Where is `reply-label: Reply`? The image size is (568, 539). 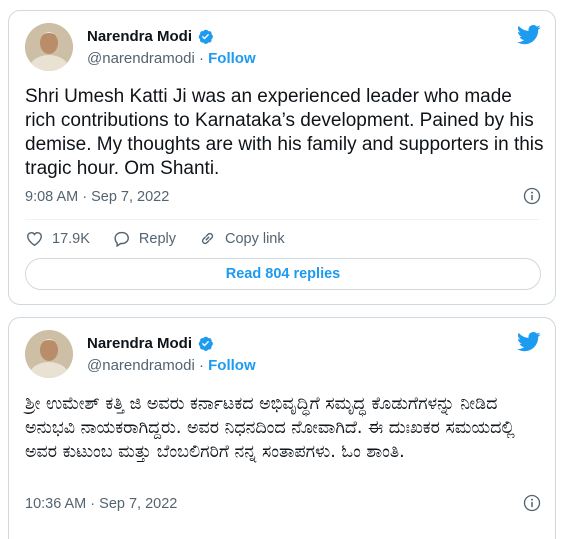
reply-label: Reply is located at coordinates (157, 238).